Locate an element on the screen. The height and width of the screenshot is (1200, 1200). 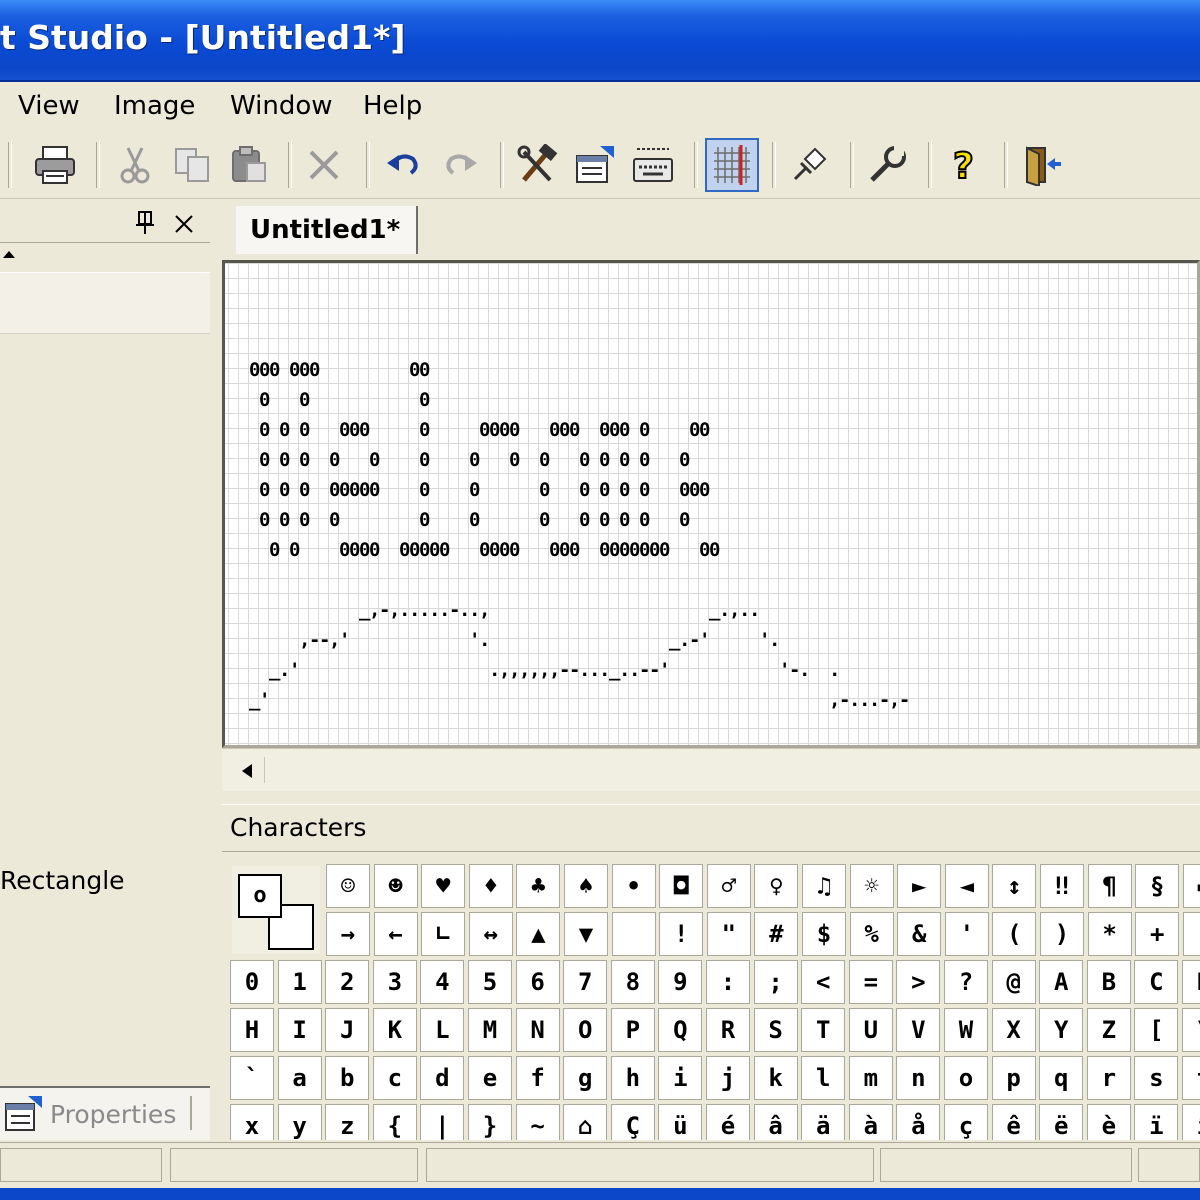
char-cell: ← is located at coordinates (395, 934).